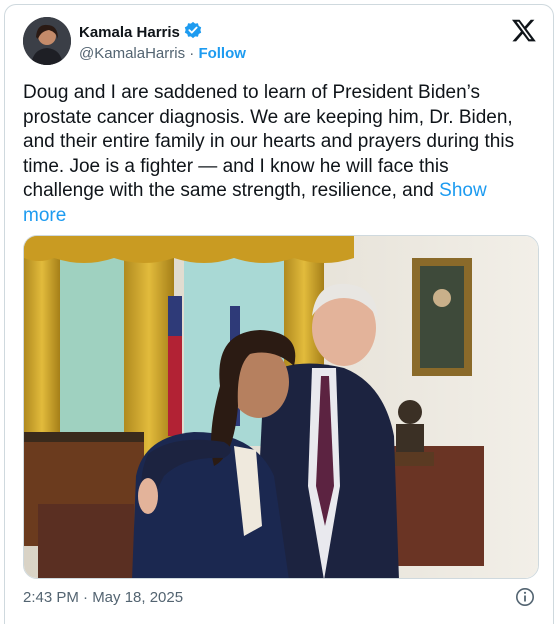  Describe the element at coordinates (129, 32) in the screenshot. I see `author-name: Kamala Harris` at that location.